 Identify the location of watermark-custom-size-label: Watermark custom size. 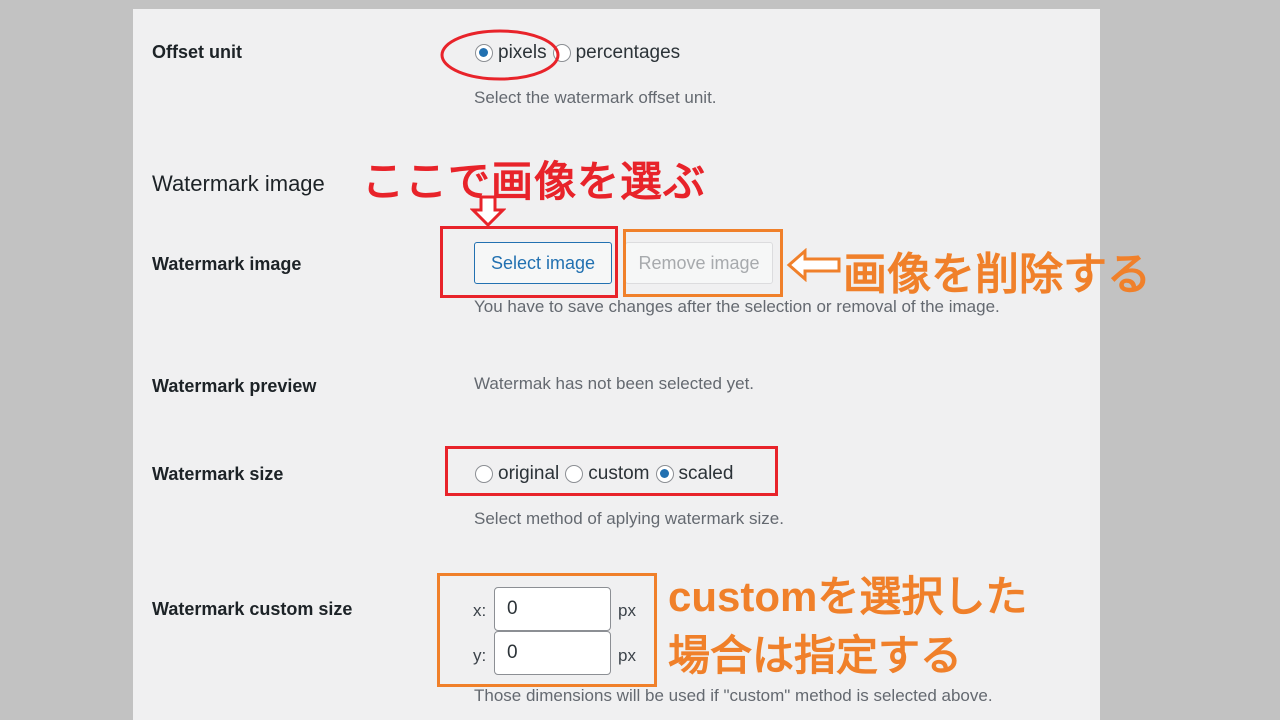
(252, 609).